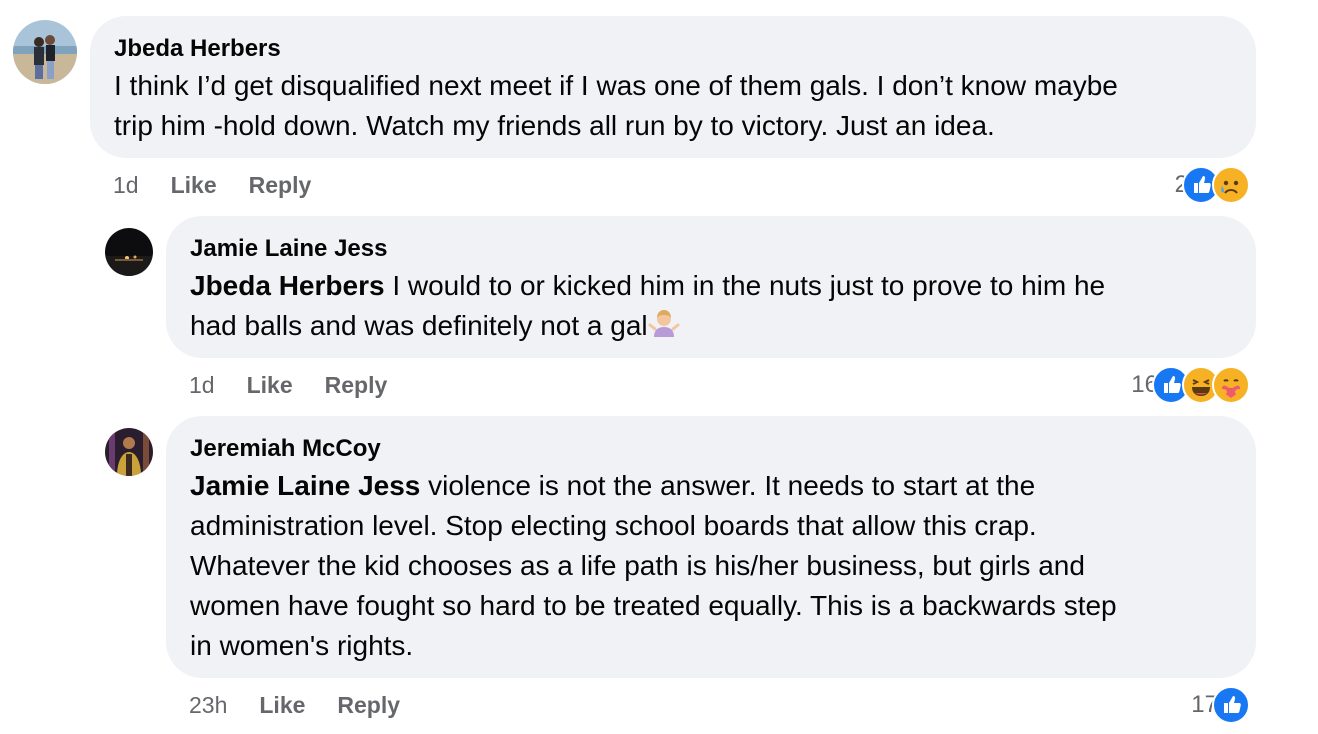  I want to click on like-icon, so click(1231, 705).